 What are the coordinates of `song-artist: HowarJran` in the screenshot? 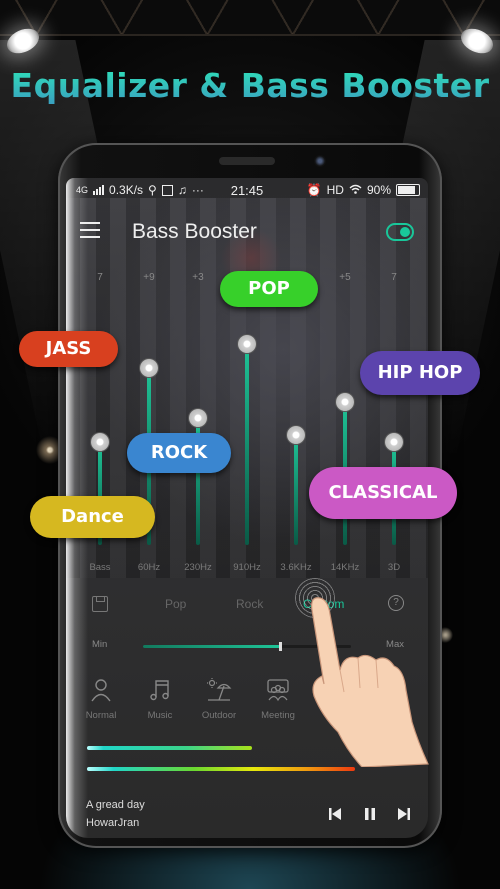 It's located at (113, 823).